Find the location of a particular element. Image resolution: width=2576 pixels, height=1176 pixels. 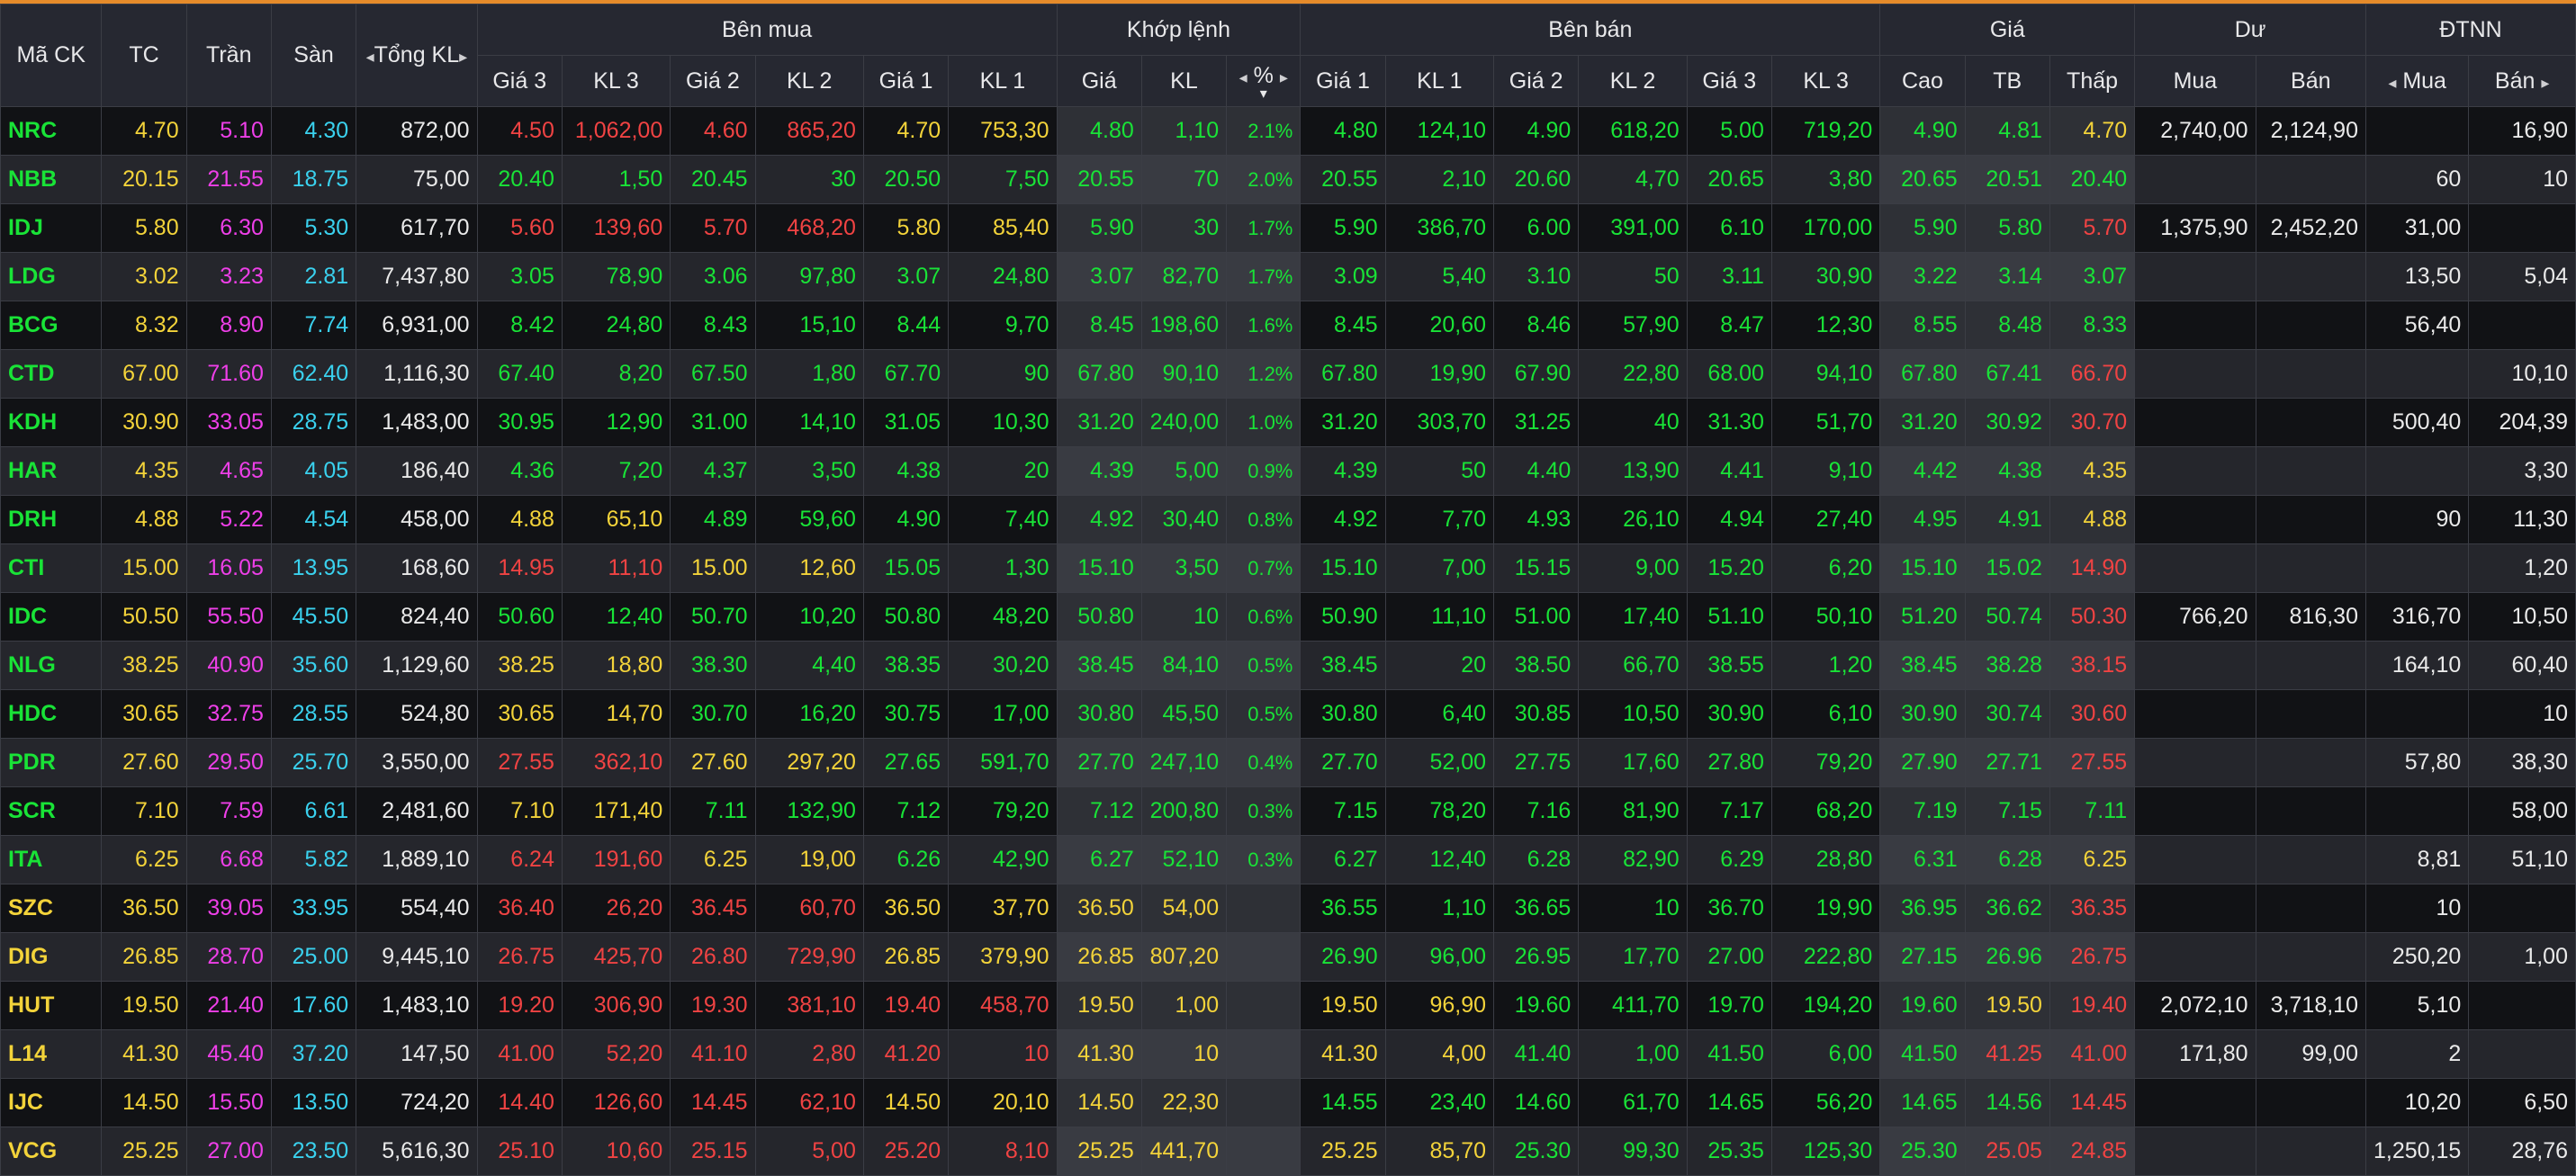

symbol-cell: IJC is located at coordinates (51, 1102).